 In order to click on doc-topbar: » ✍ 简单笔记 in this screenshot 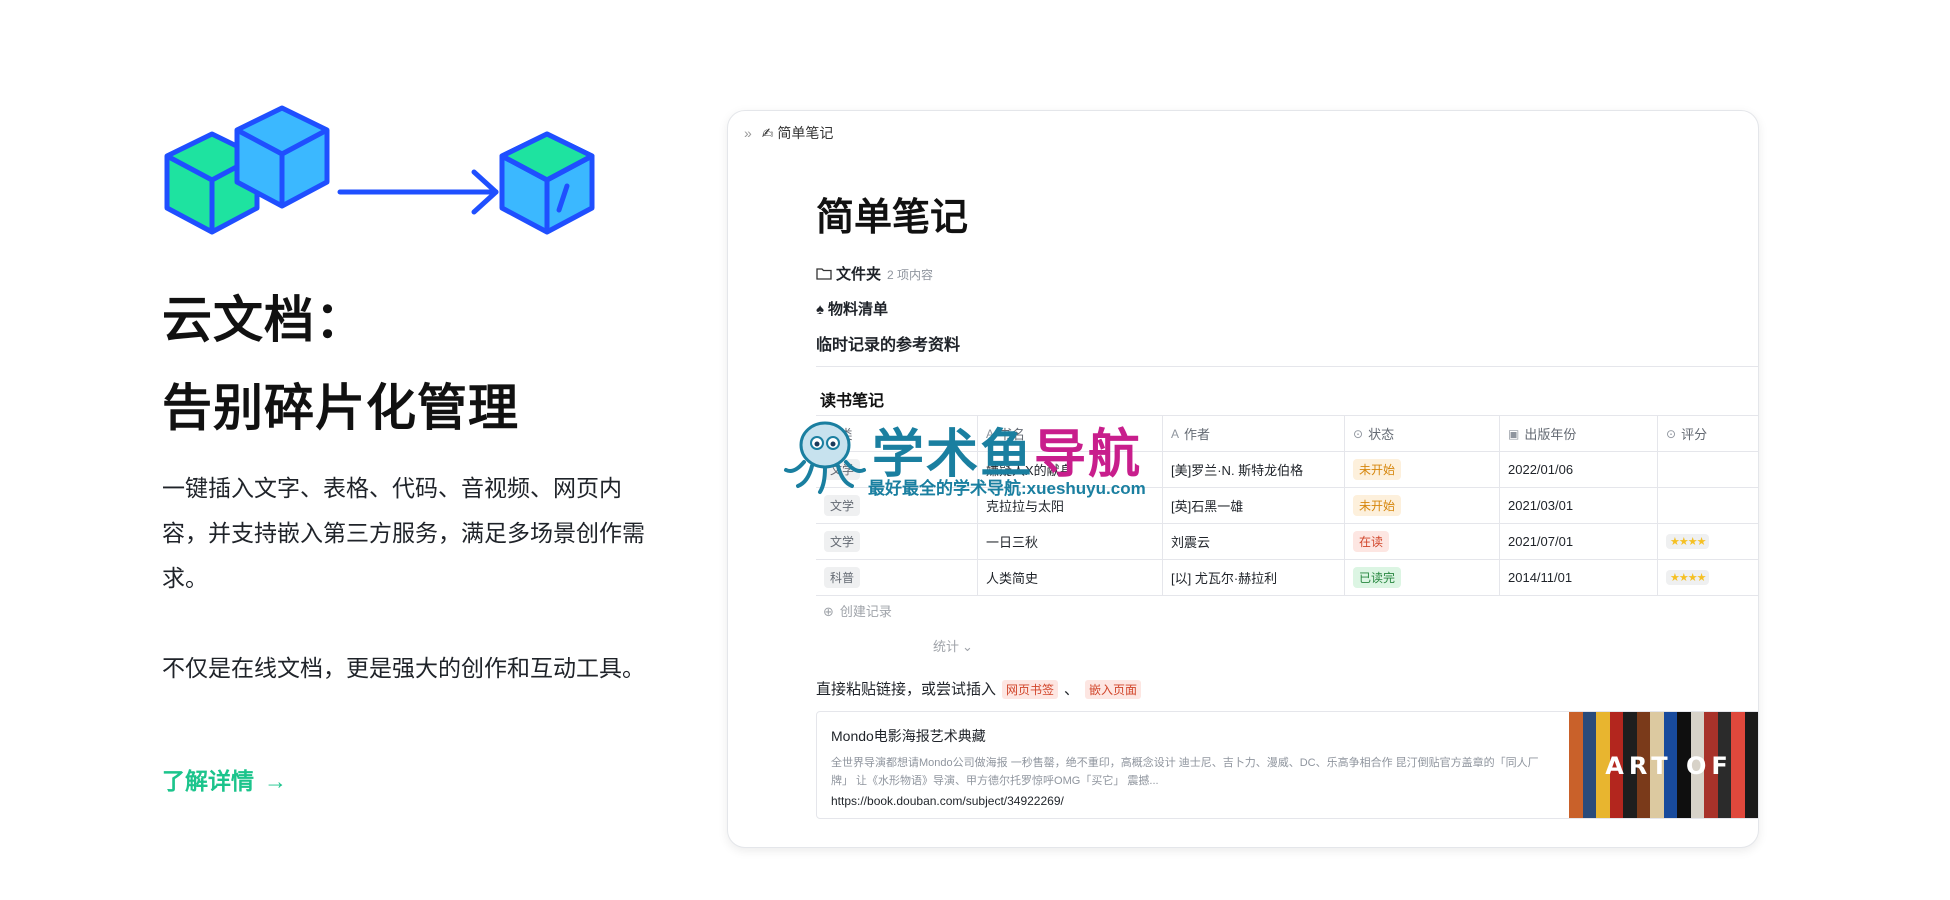, I will do `click(788, 133)`.